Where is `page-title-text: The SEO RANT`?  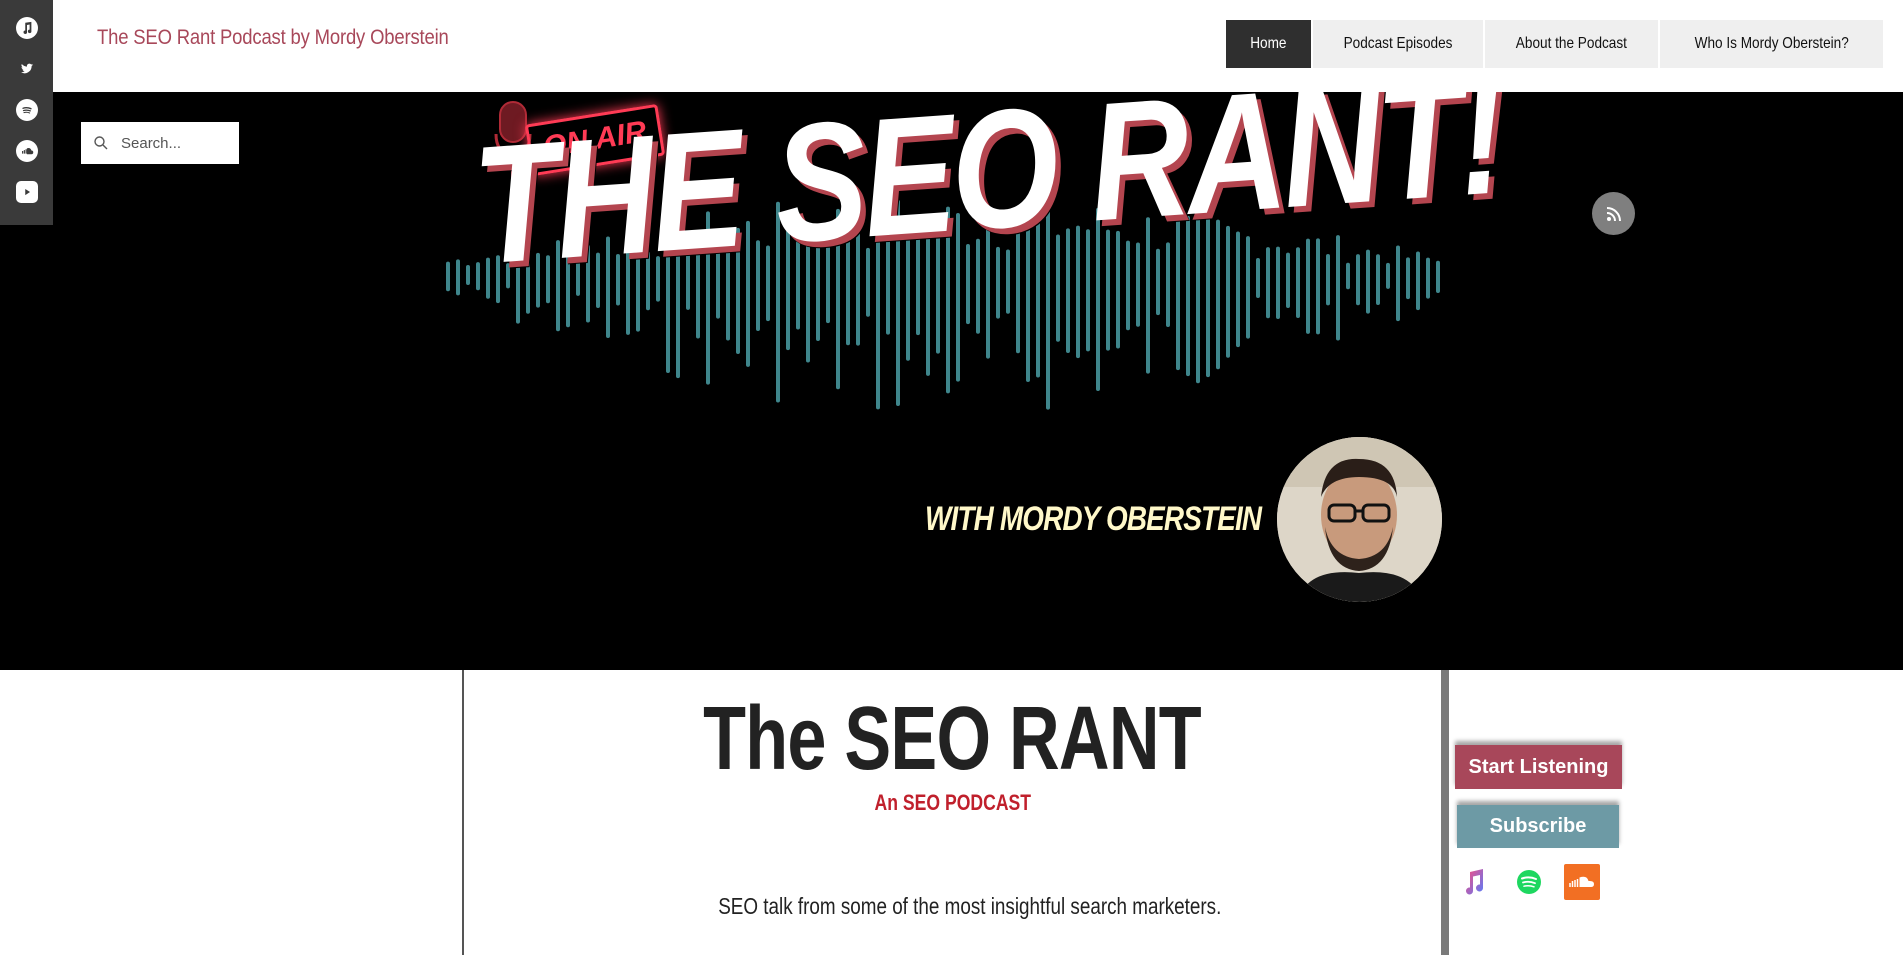
page-title-text: The SEO RANT is located at coordinates (952, 739).